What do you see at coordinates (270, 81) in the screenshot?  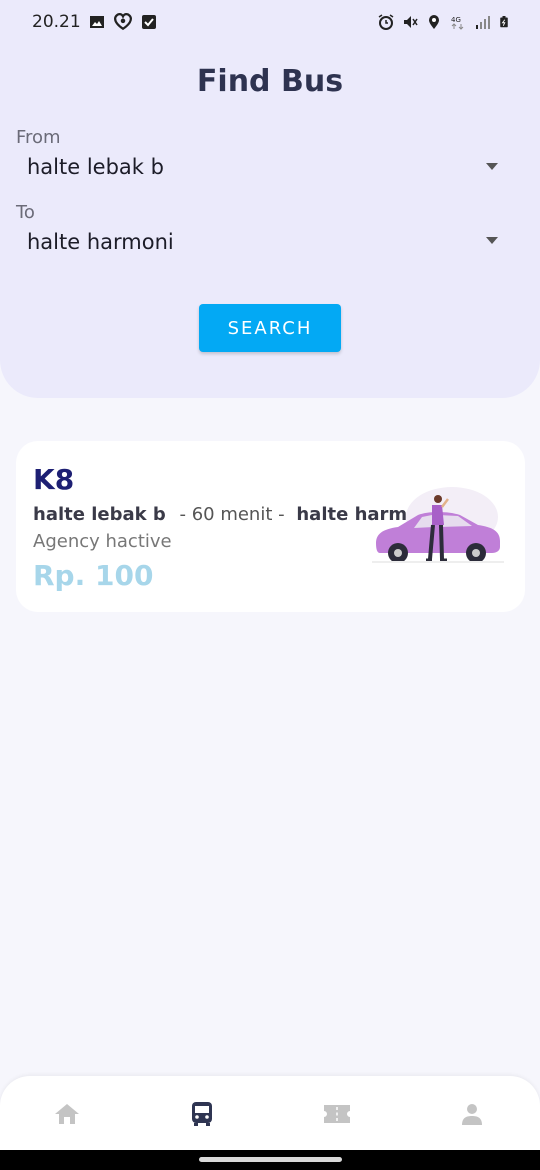 I see `page-title: Find Bus` at bounding box center [270, 81].